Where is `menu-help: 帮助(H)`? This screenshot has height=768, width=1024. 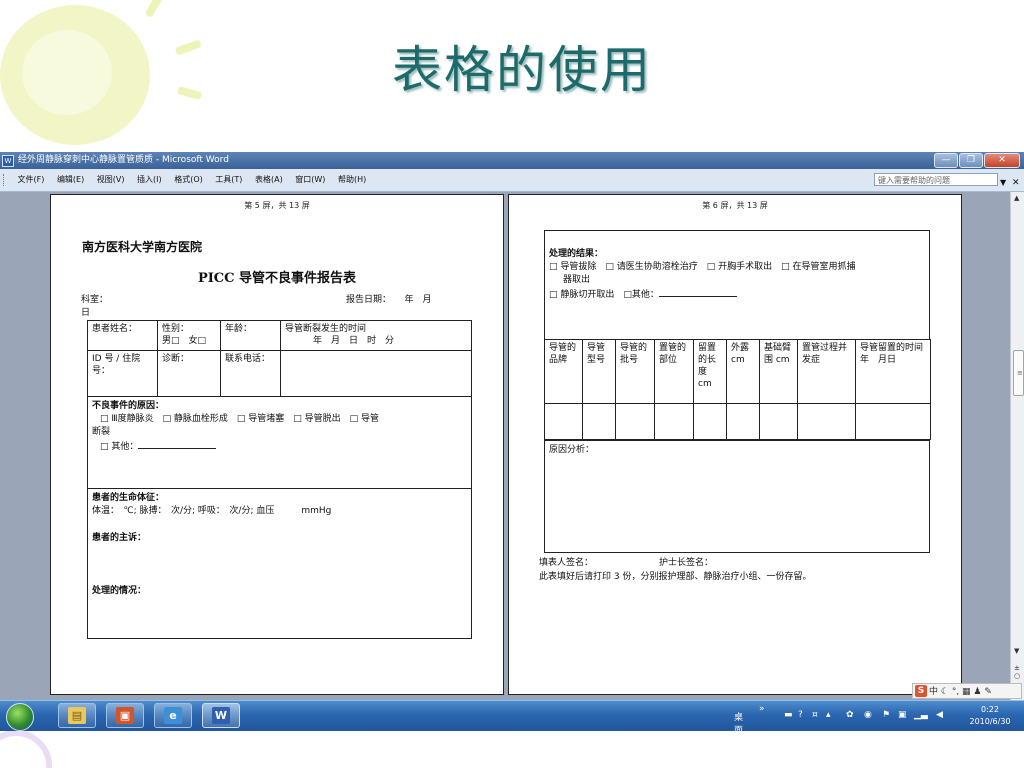 menu-help: 帮助(H) is located at coordinates (352, 180).